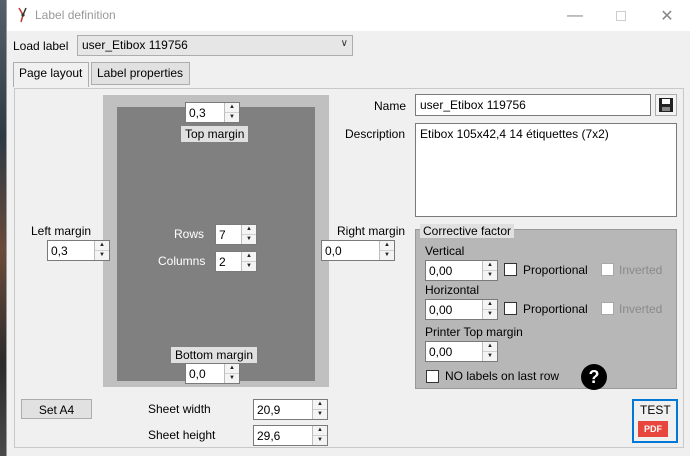  What do you see at coordinates (390, 106) in the screenshot?
I see `name-caption: Name` at bounding box center [390, 106].